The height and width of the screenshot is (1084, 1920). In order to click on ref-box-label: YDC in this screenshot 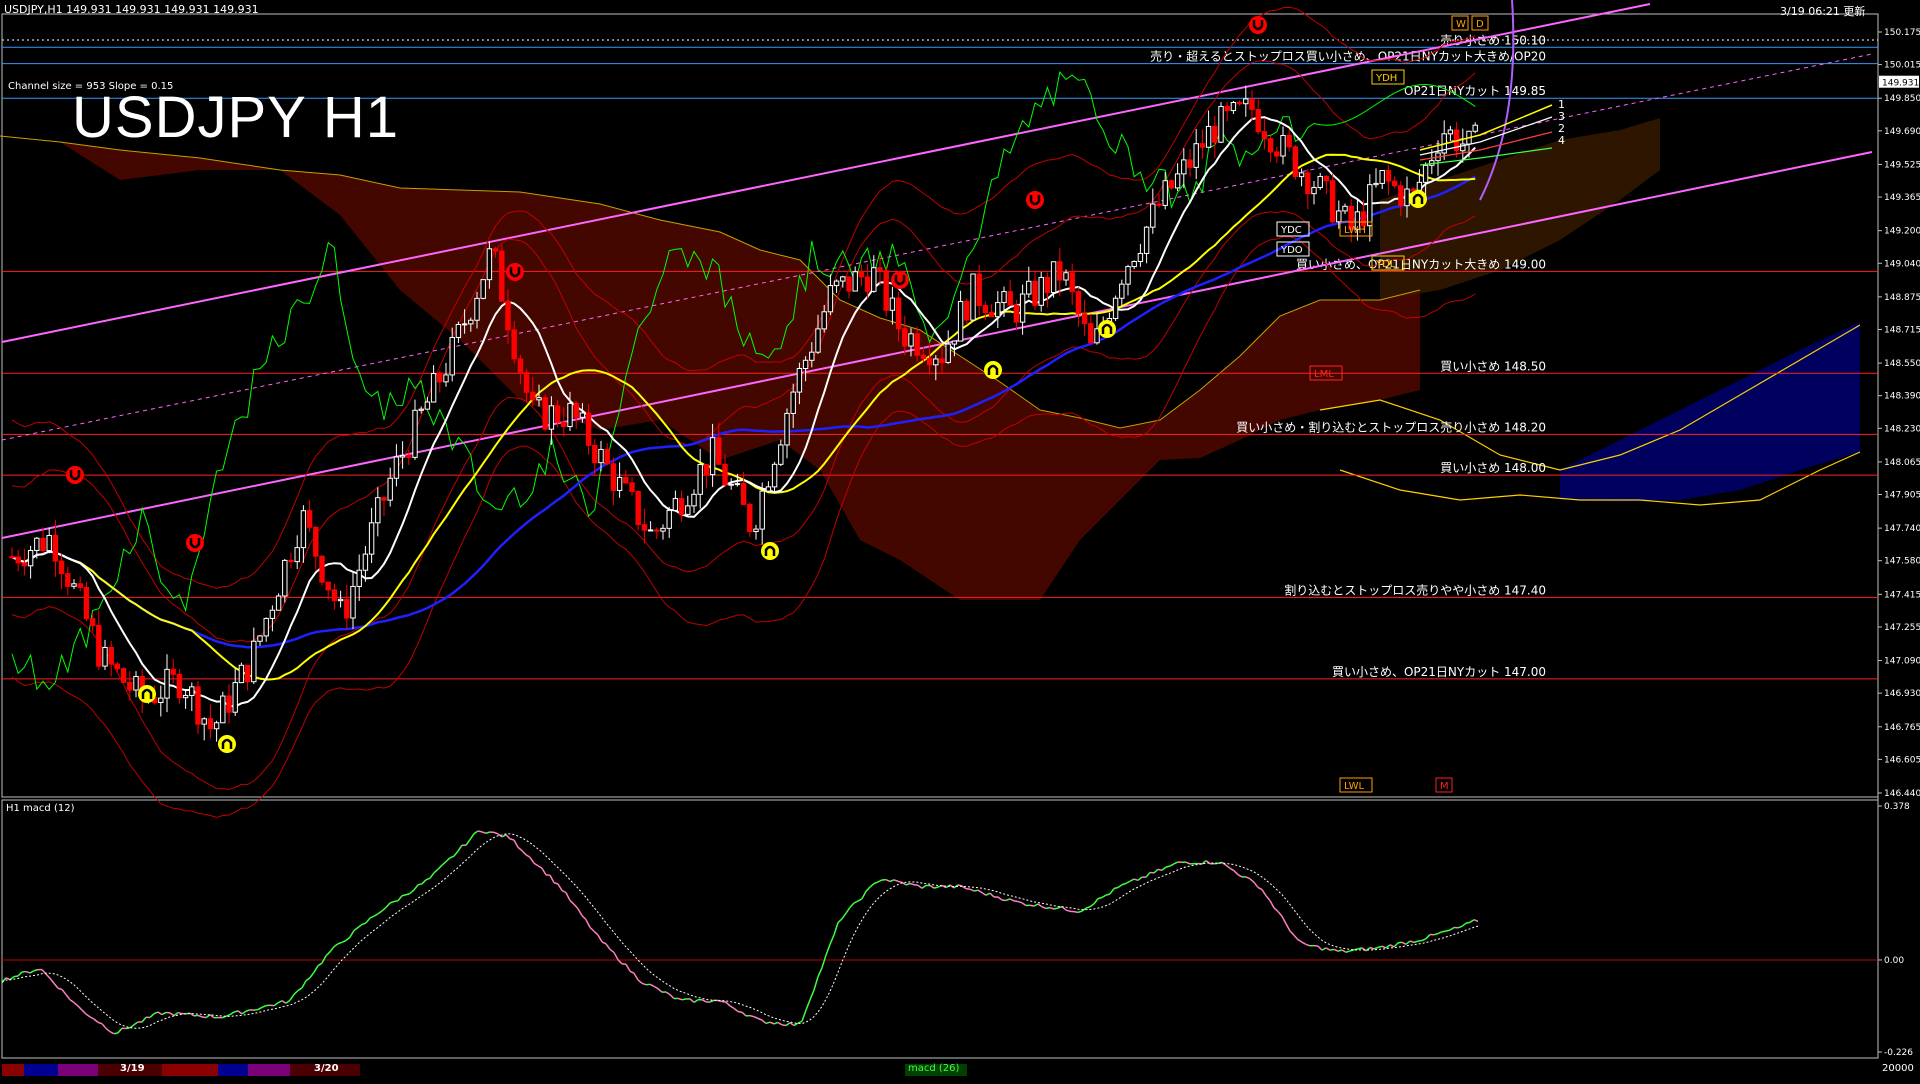, I will do `click(1291, 230)`.